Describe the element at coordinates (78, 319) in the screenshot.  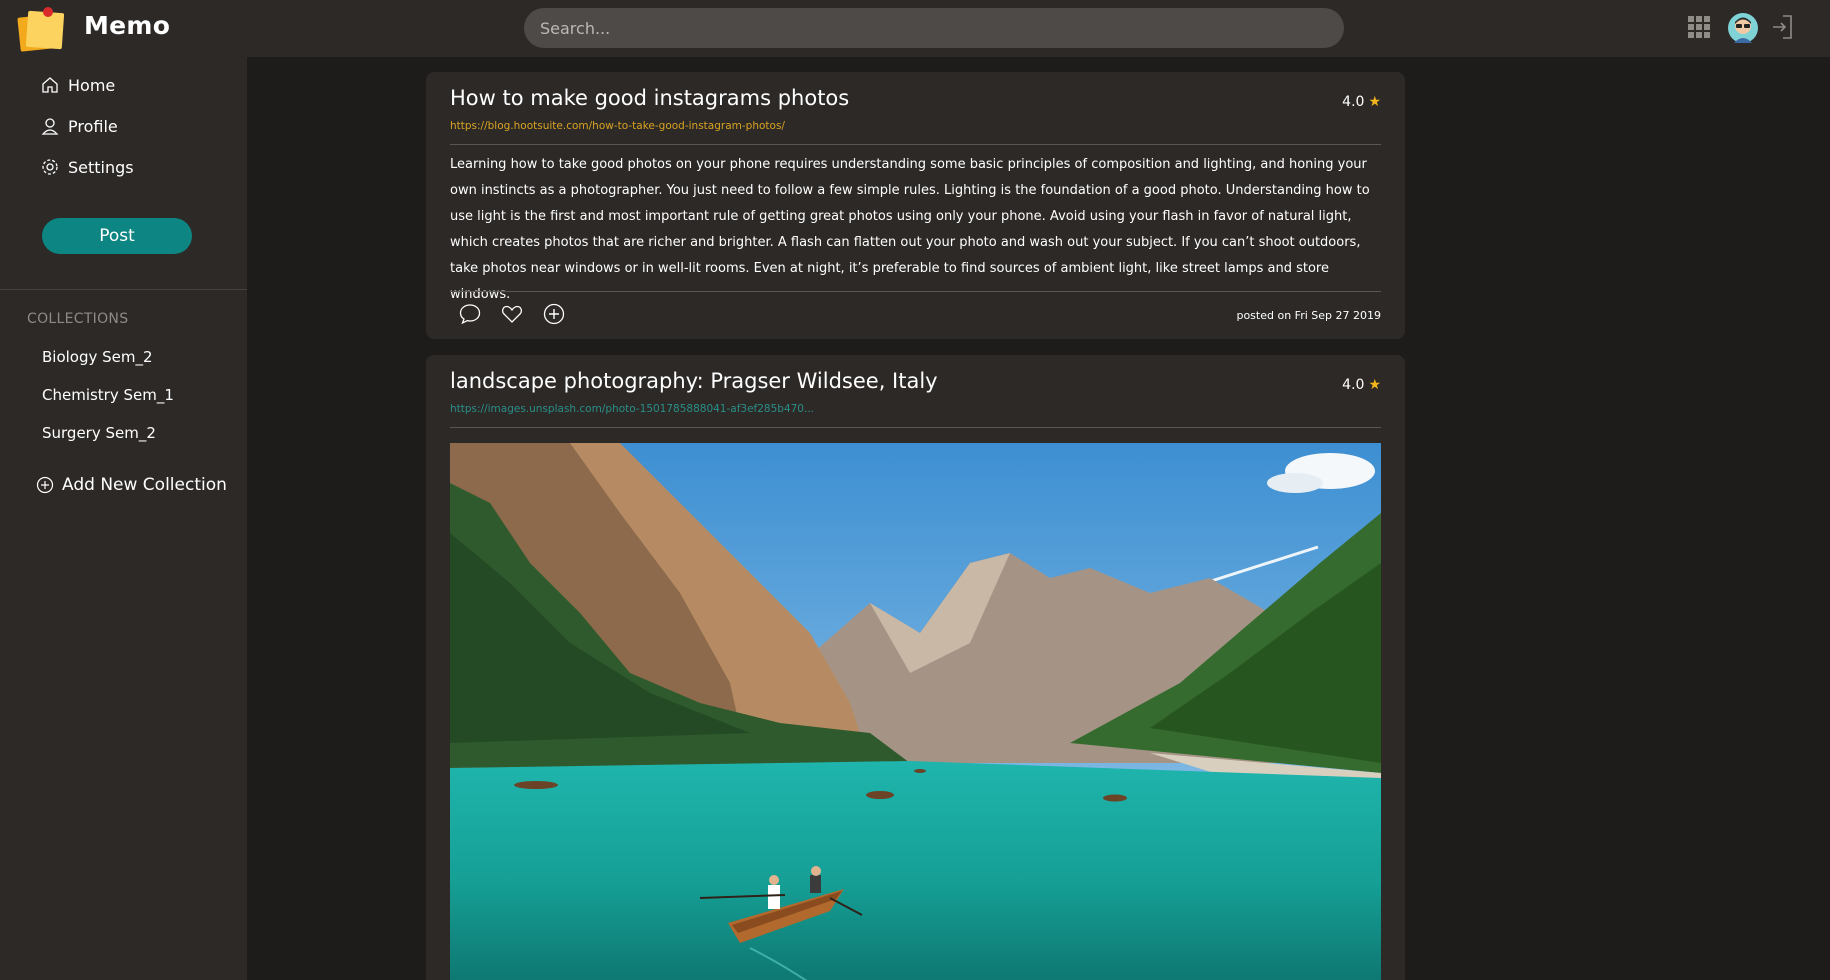
I see `collections-heading: COLLECTIONS` at that location.